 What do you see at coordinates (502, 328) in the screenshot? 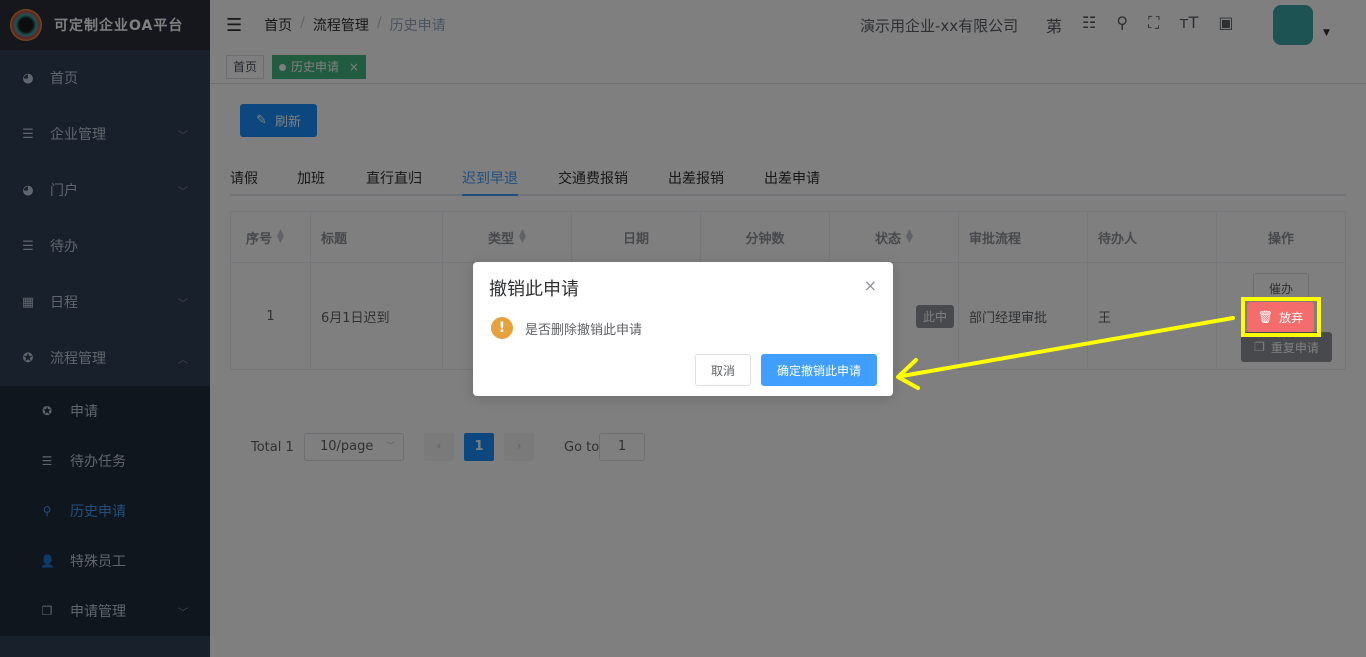
I see `warning-icon: !` at bounding box center [502, 328].